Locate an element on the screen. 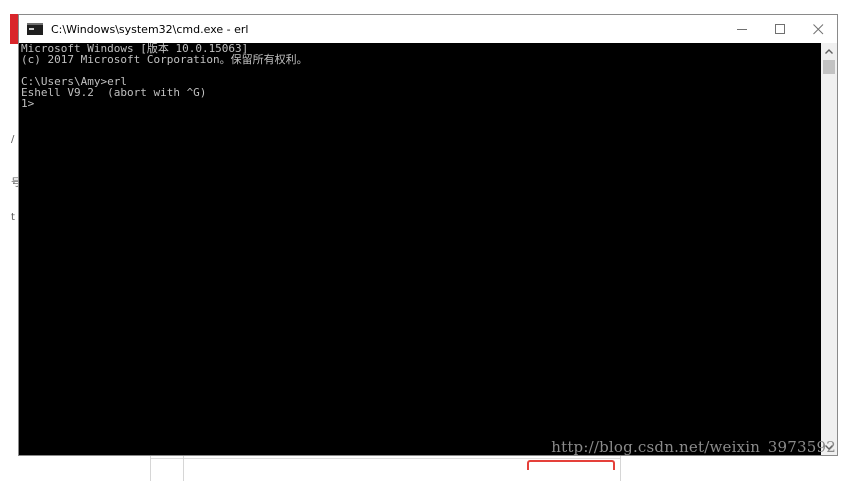  close-button is located at coordinates (818, 29).